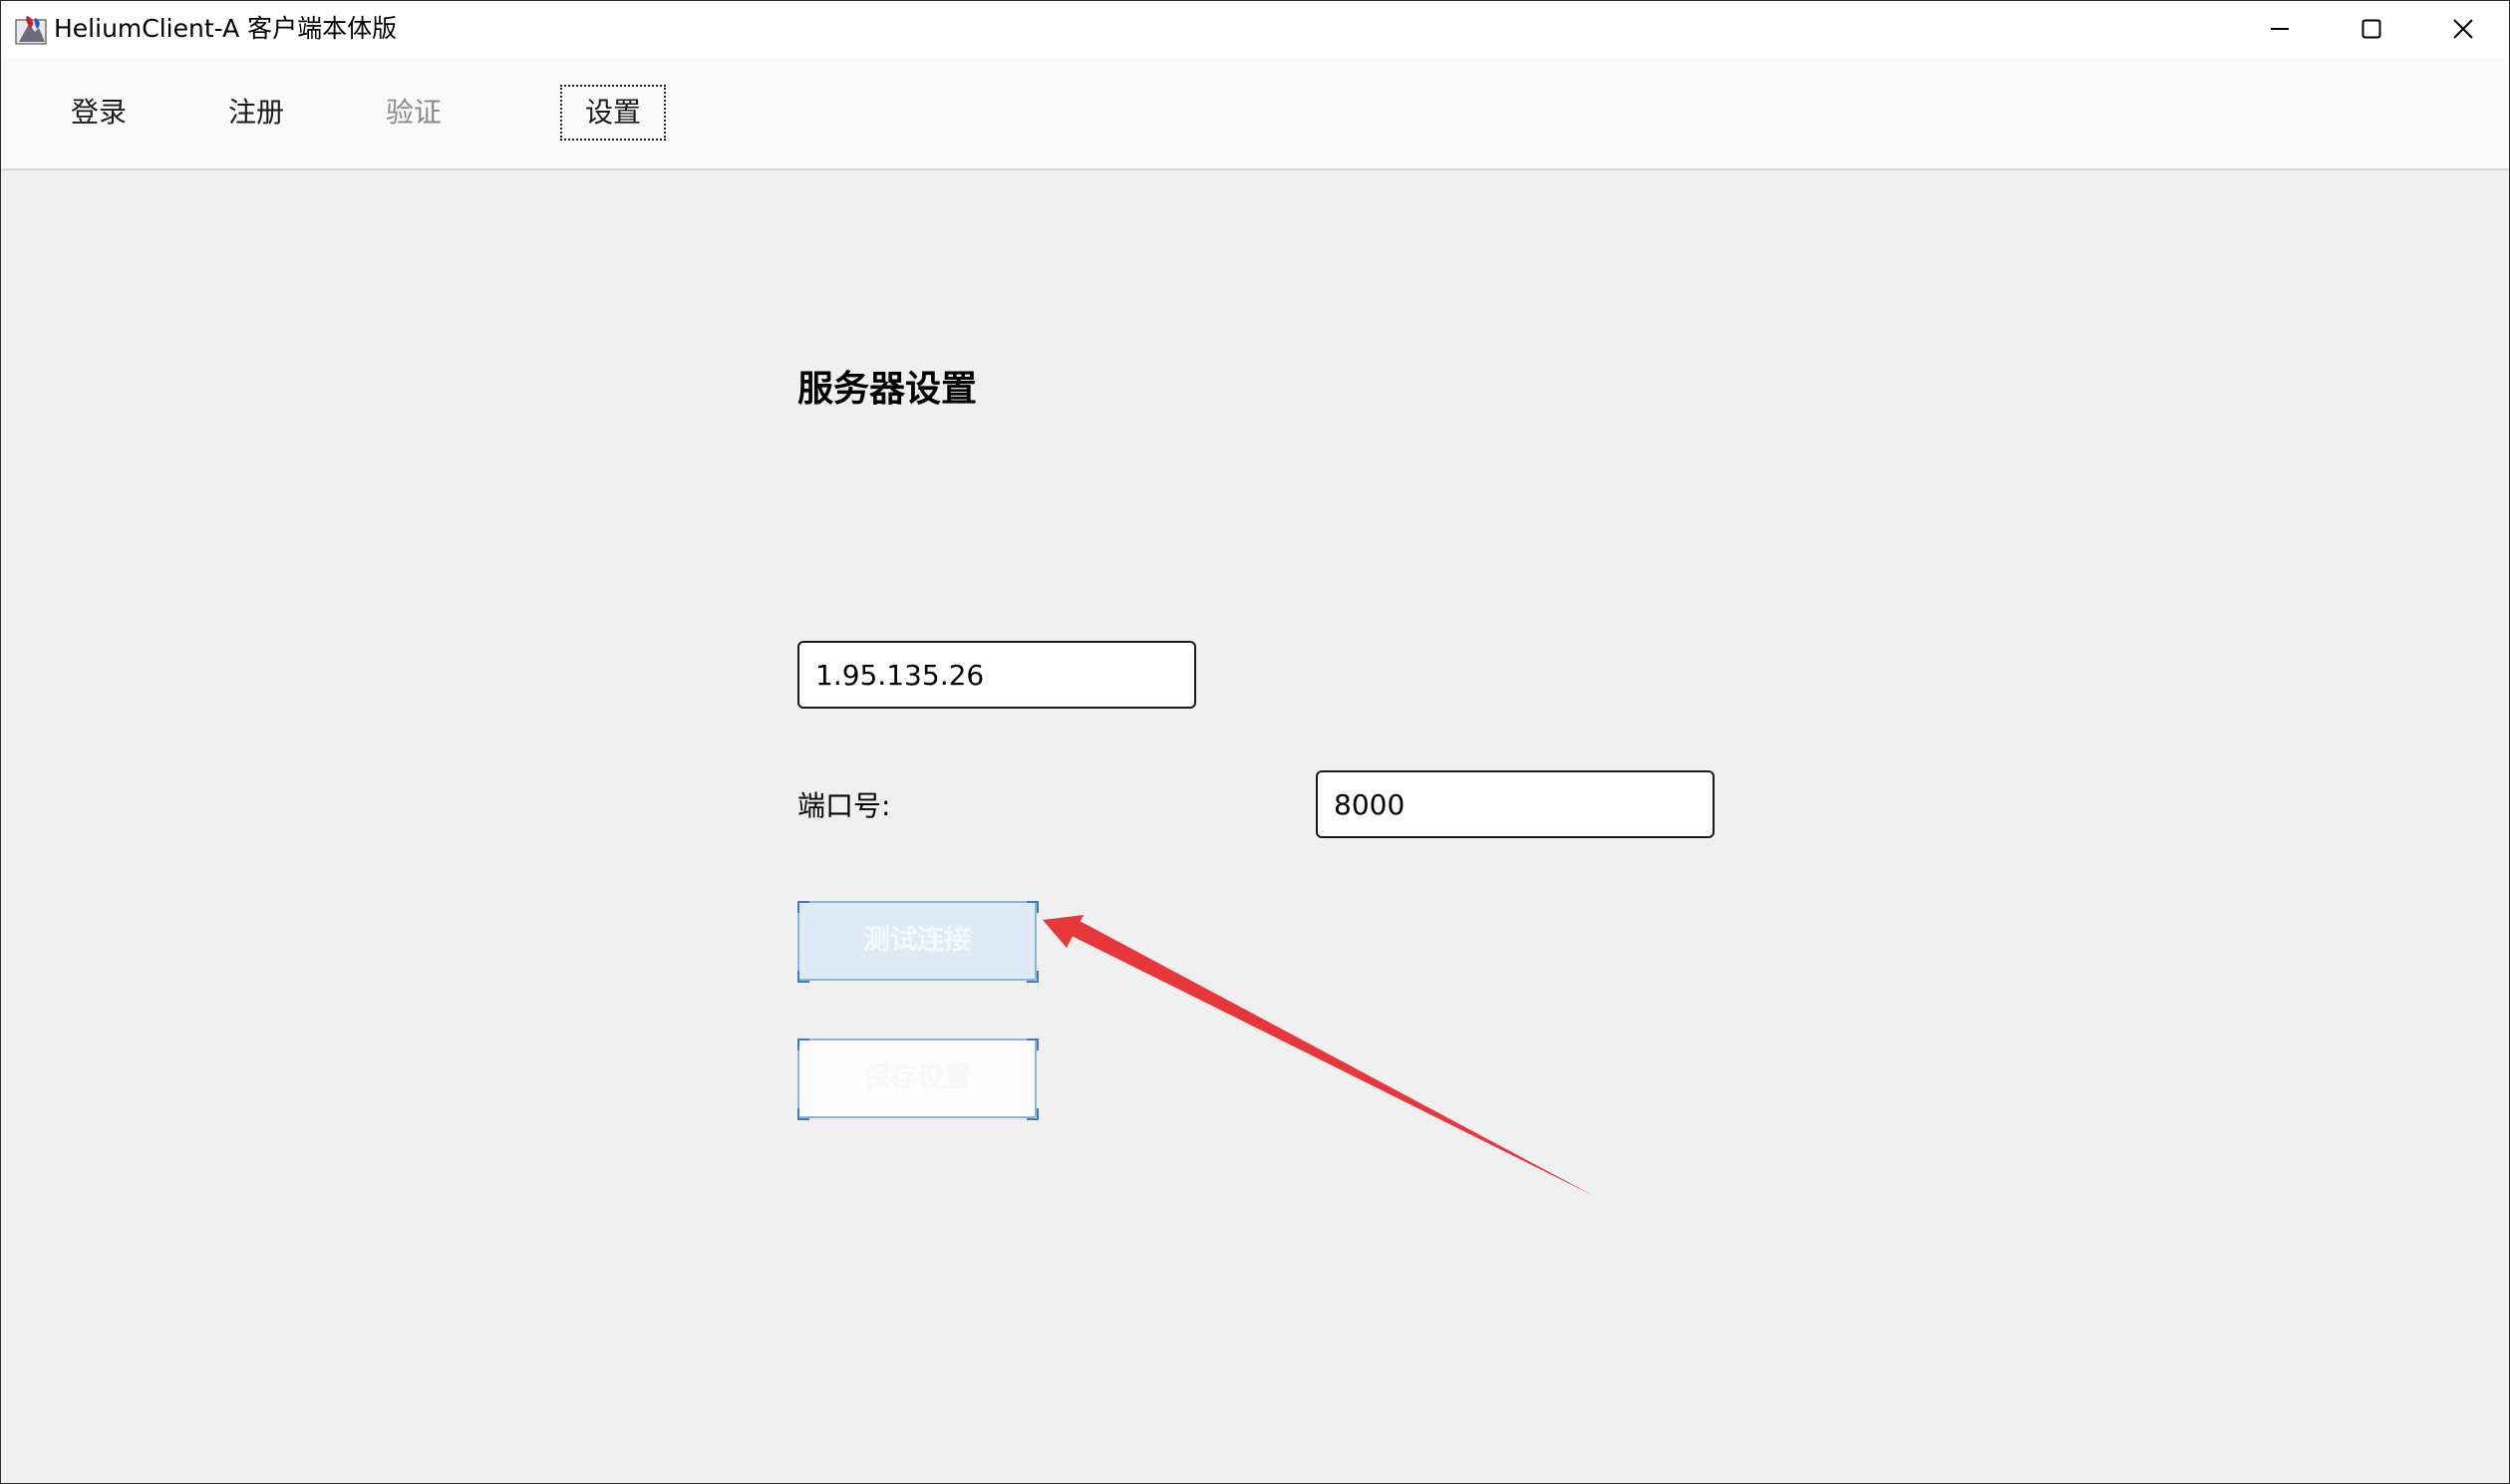  I want to click on tab-settings: 设置, so click(613, 113).